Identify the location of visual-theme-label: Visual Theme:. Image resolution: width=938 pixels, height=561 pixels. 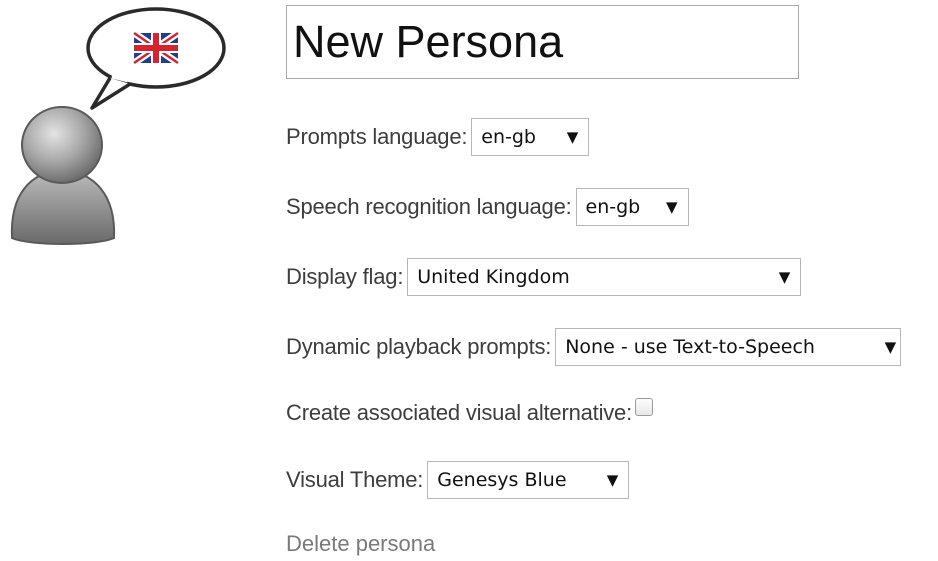
(355, 479).